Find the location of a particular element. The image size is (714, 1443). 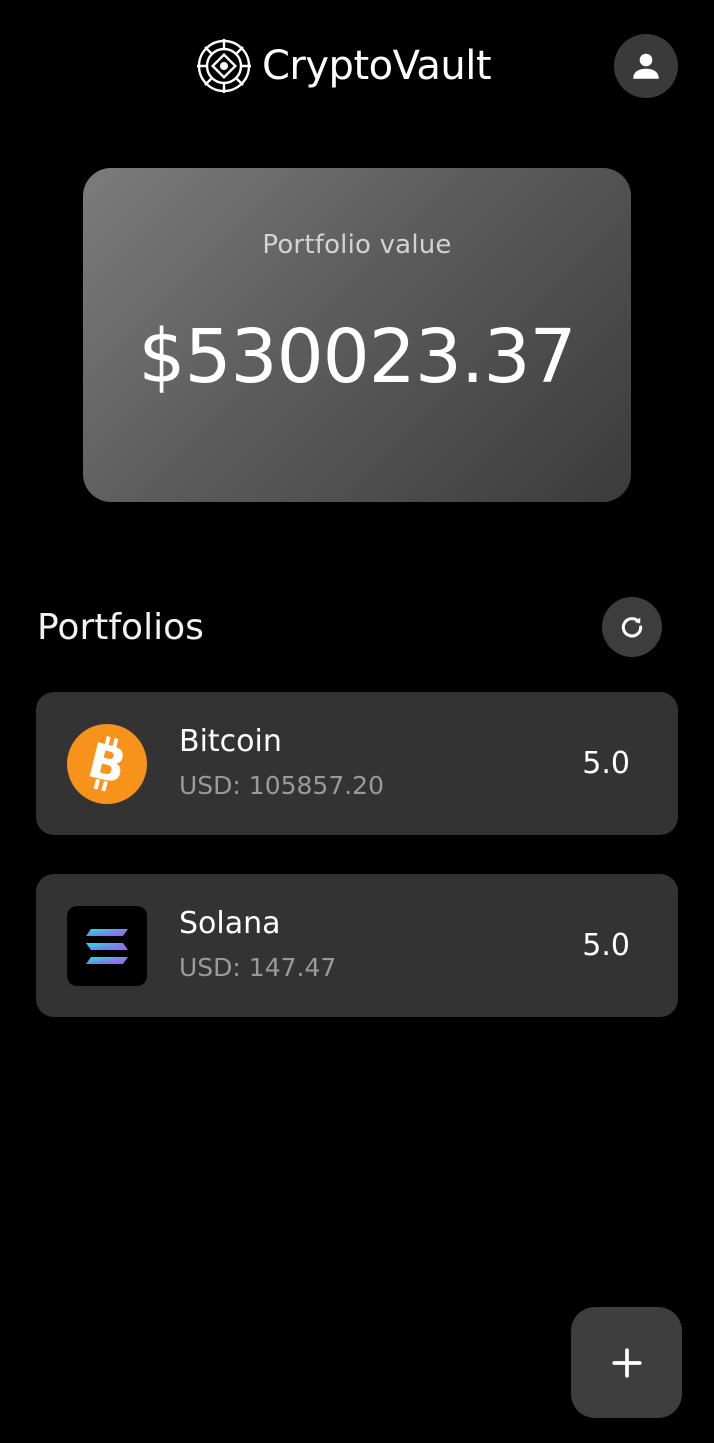

profile-button is located at coordinates (646, 66).